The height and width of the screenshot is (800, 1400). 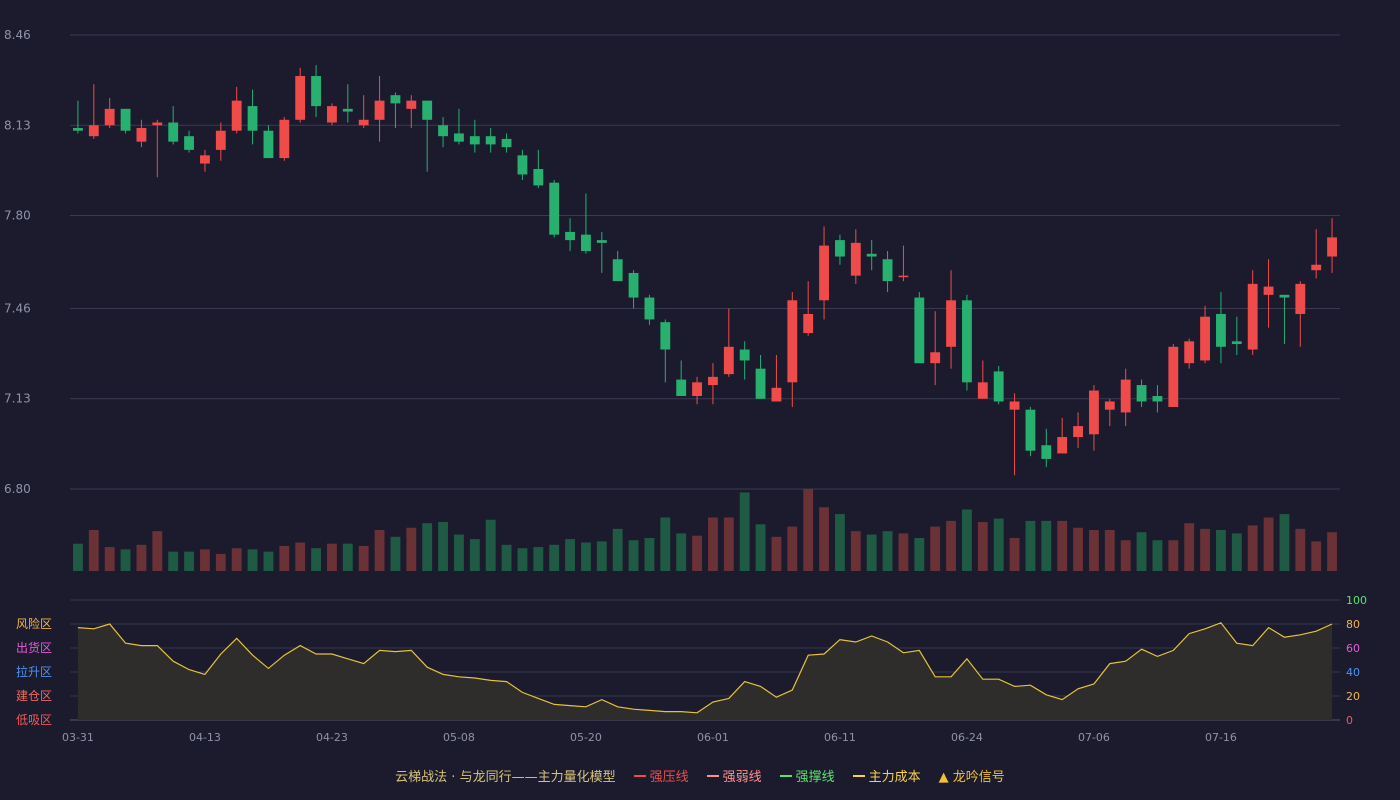 I want to click on legend-label: 强撑线, so click(x=815, y=777).